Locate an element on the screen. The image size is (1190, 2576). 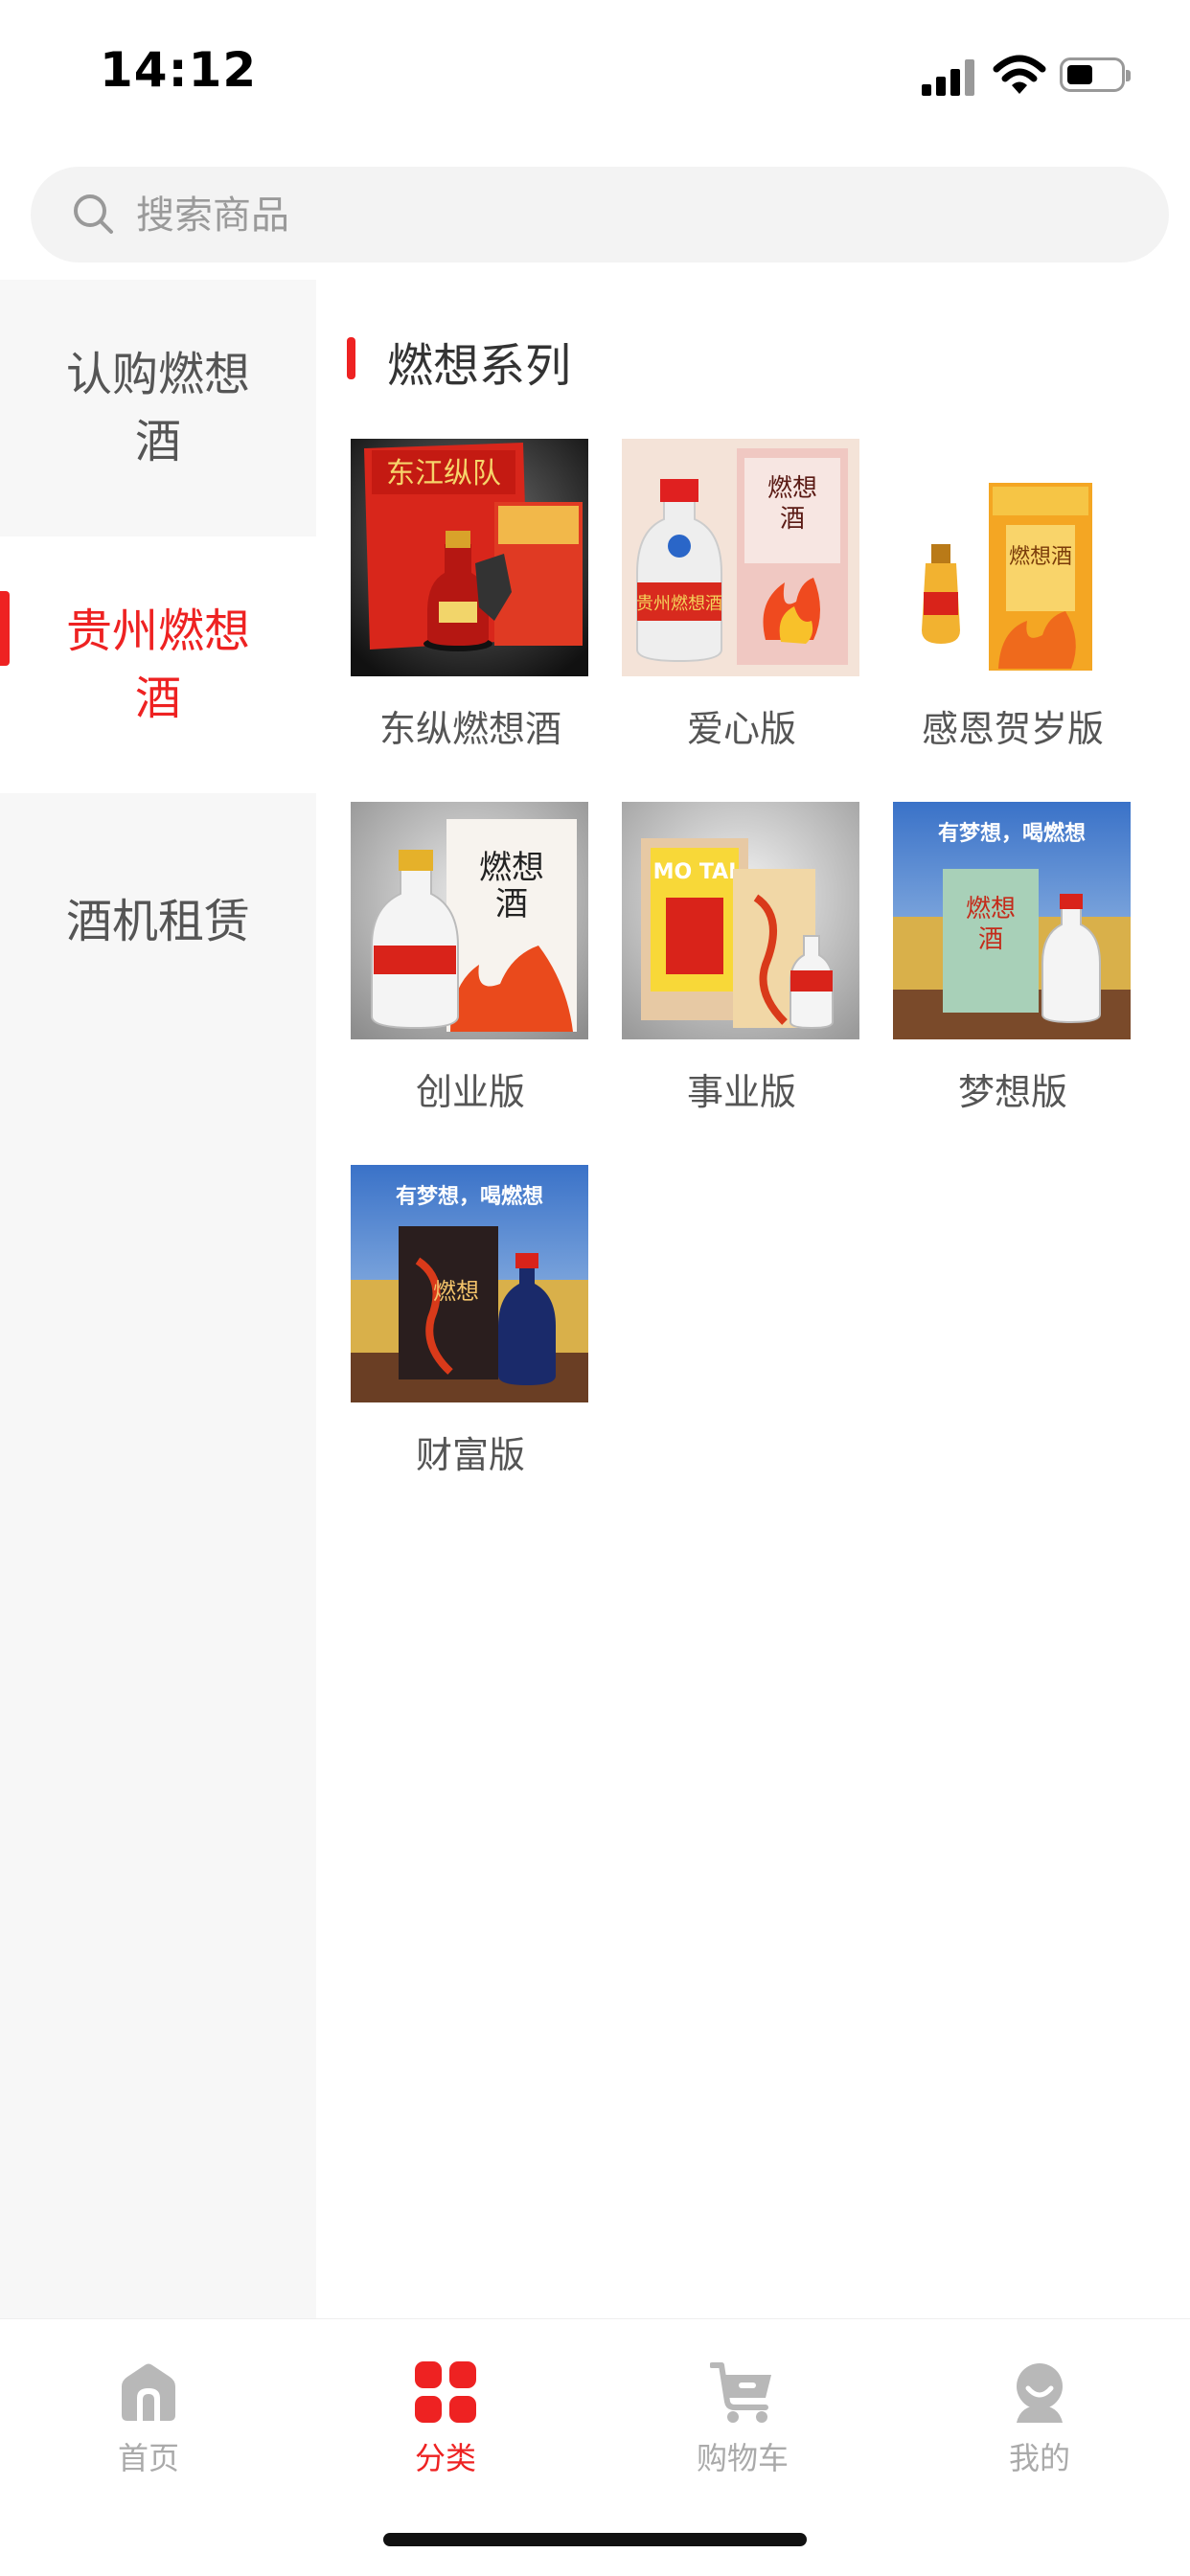
home-icon is located at coordinates (148, 2392).